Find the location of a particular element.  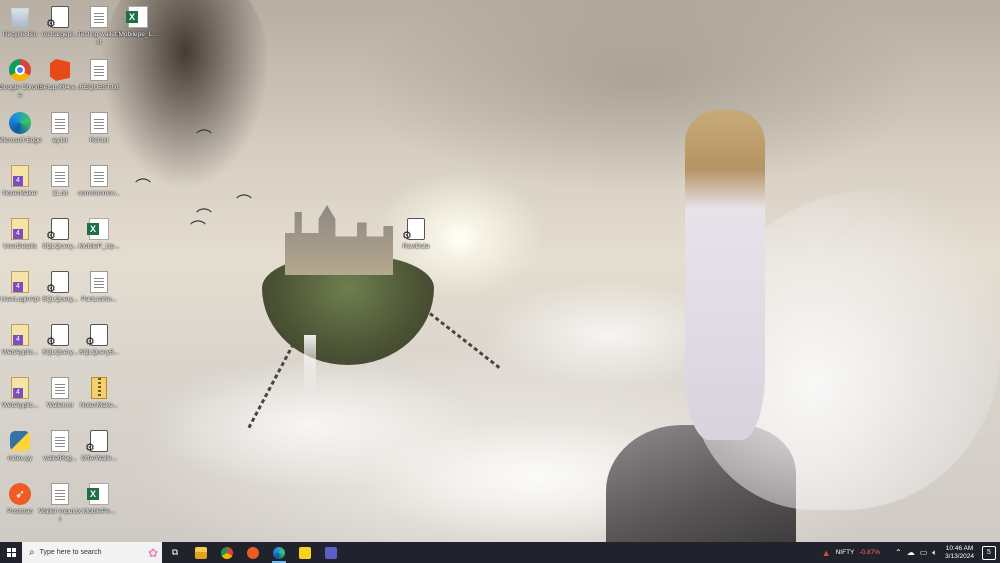

task-view-icon: ⧉ is located at coordinates (175, 552).